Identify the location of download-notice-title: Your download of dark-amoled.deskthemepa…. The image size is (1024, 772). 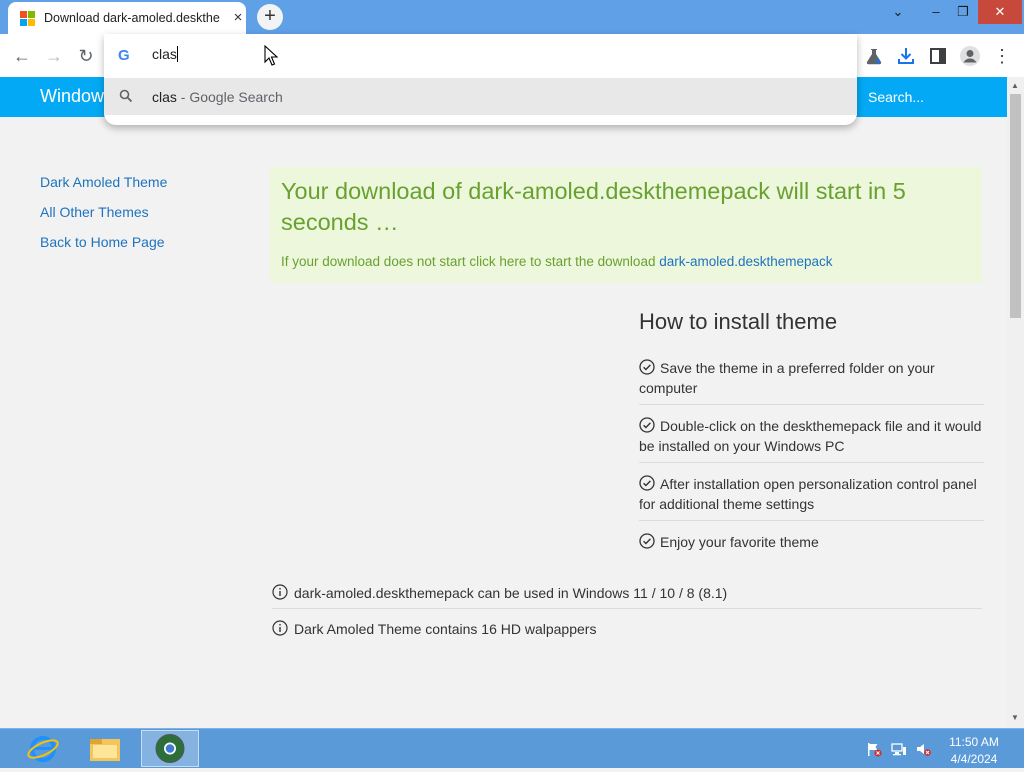
(593, 206).